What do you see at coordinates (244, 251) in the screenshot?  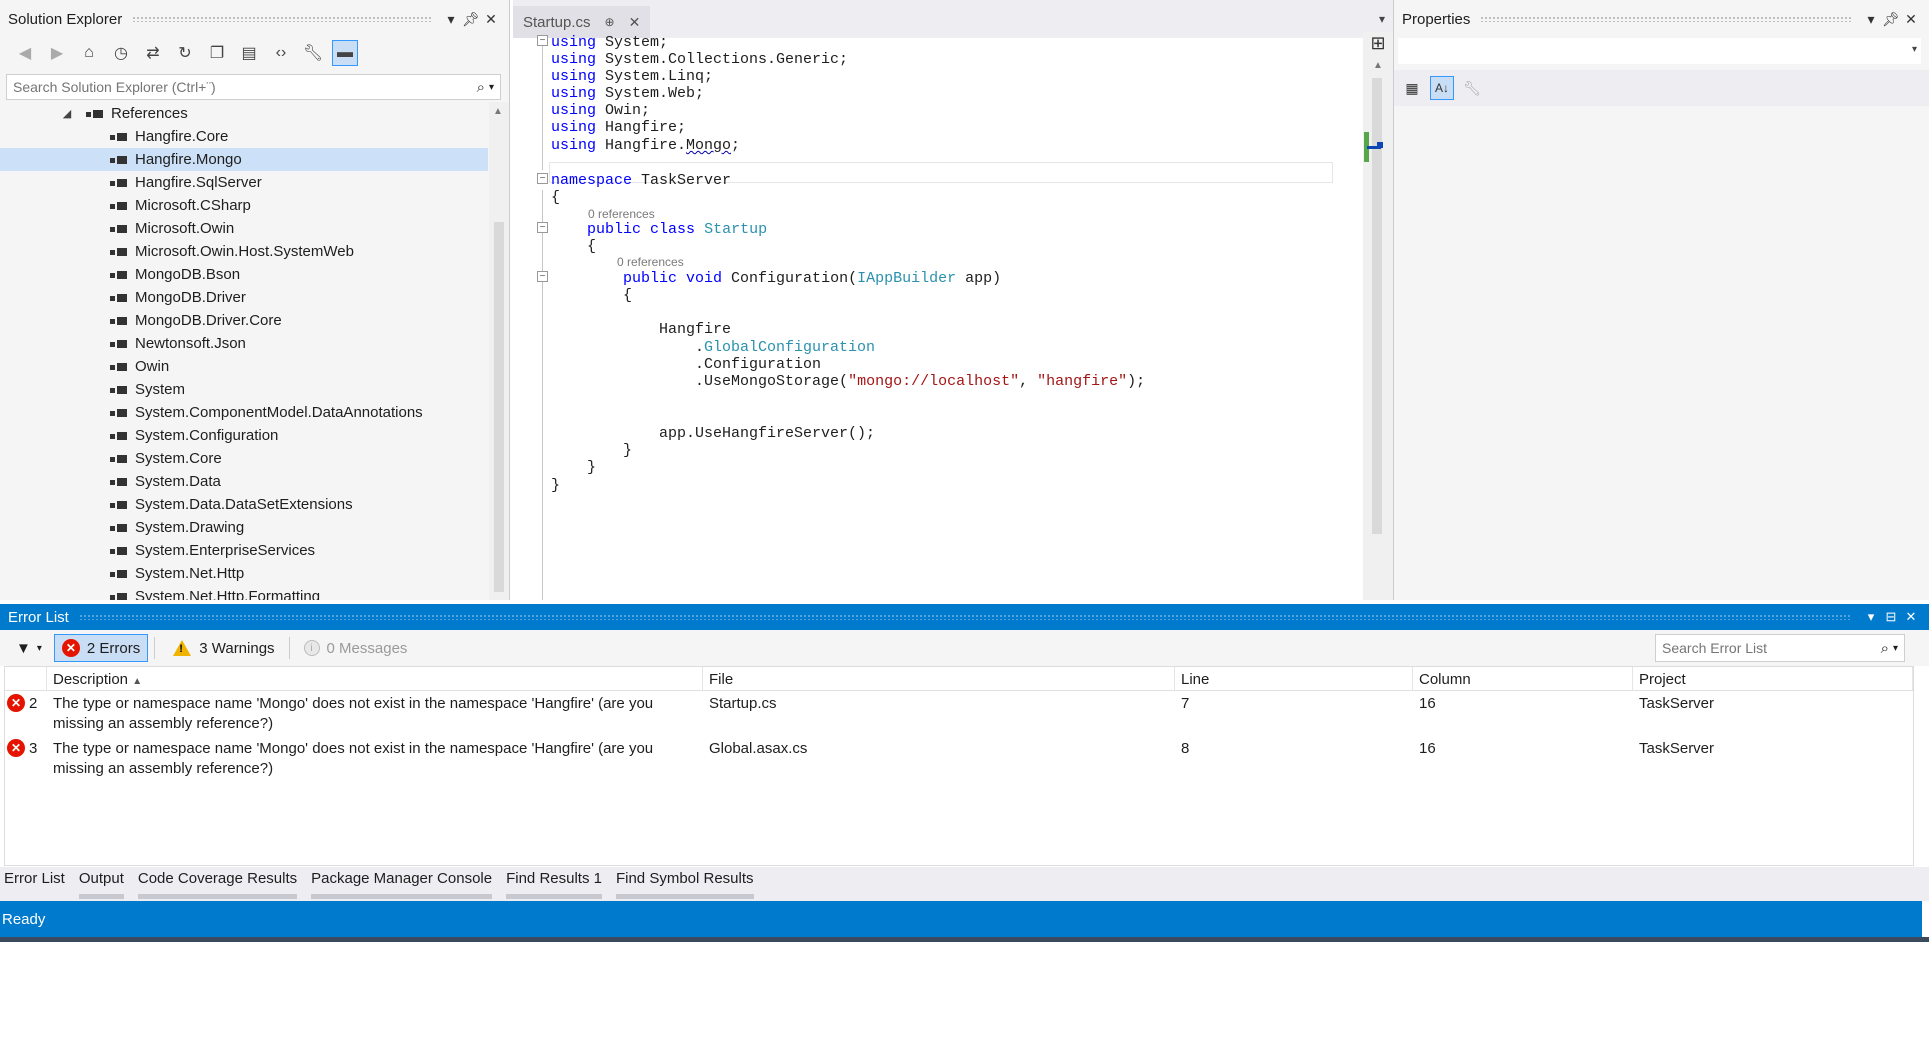 I see `reference-item: Microsoft.Owin.Host.SystemWeb` at bounding box center [244, 251].